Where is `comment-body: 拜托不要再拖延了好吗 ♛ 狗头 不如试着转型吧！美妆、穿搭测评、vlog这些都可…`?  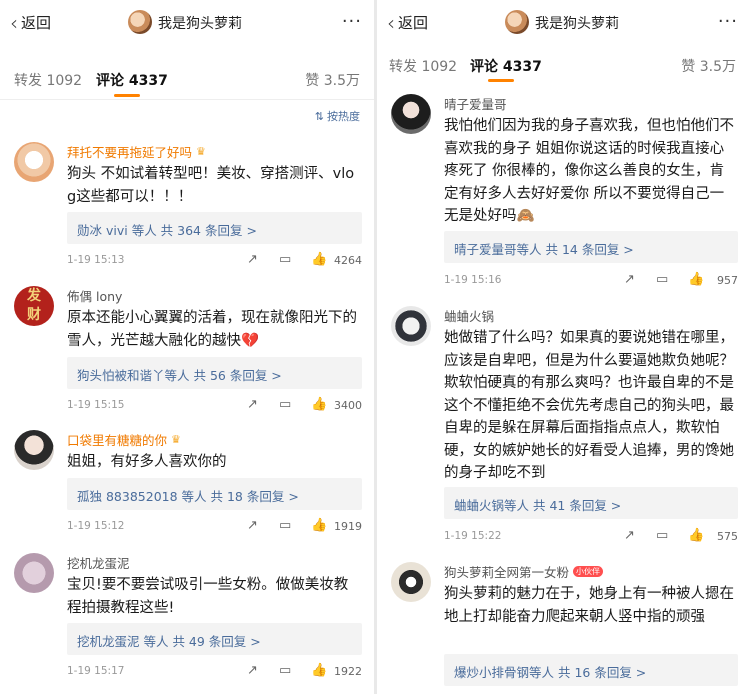 comment-body: 拜托不要再拖延了好吗 ♛ 狗头 不如试着转型吧！美妆、穿搭测评、vlog这些都可… is located at coordinates (214, 175).